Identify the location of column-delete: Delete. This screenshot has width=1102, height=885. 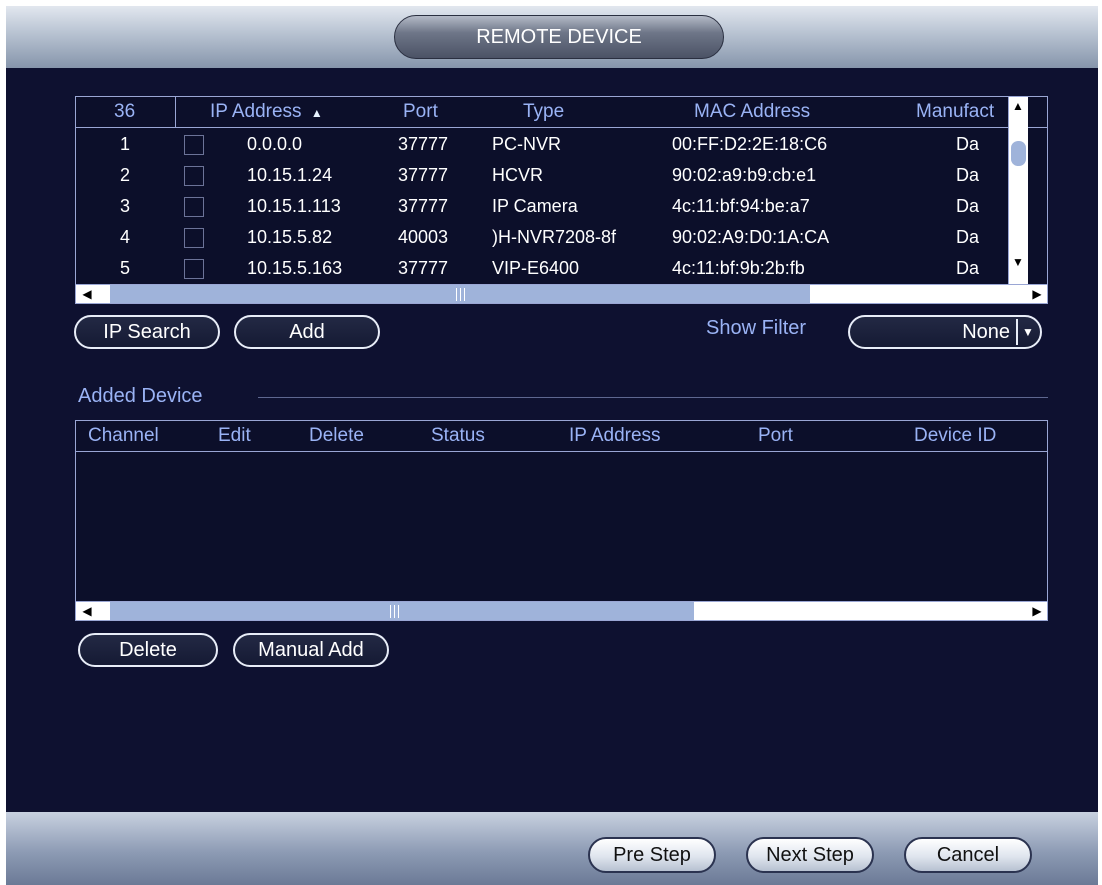
(336, 436).